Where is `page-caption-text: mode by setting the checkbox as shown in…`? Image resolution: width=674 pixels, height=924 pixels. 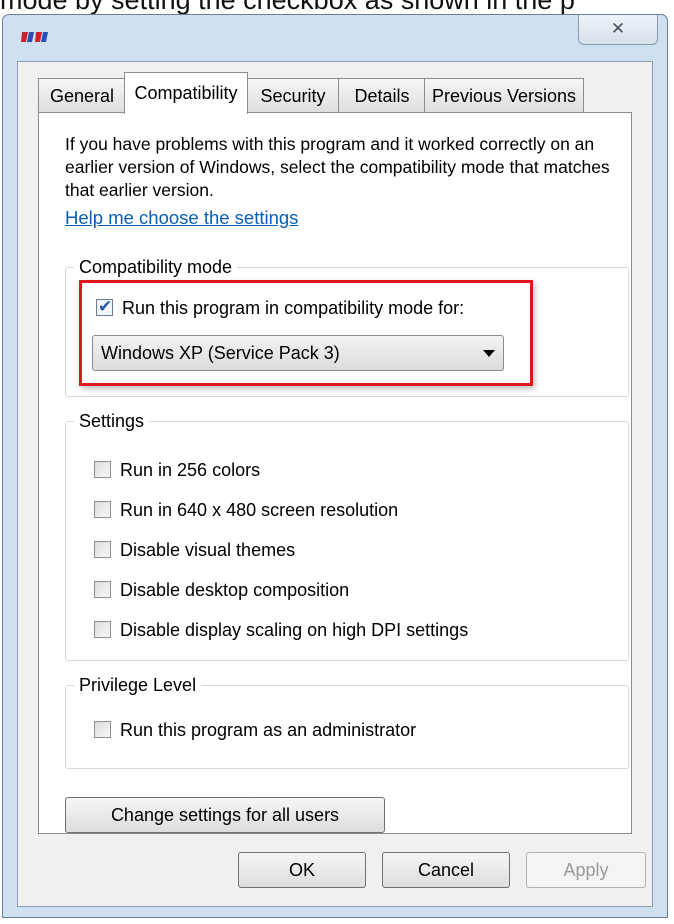
page-caption-text: mode by setting the checkbox as shown in… is located at coordinates (337, 7).